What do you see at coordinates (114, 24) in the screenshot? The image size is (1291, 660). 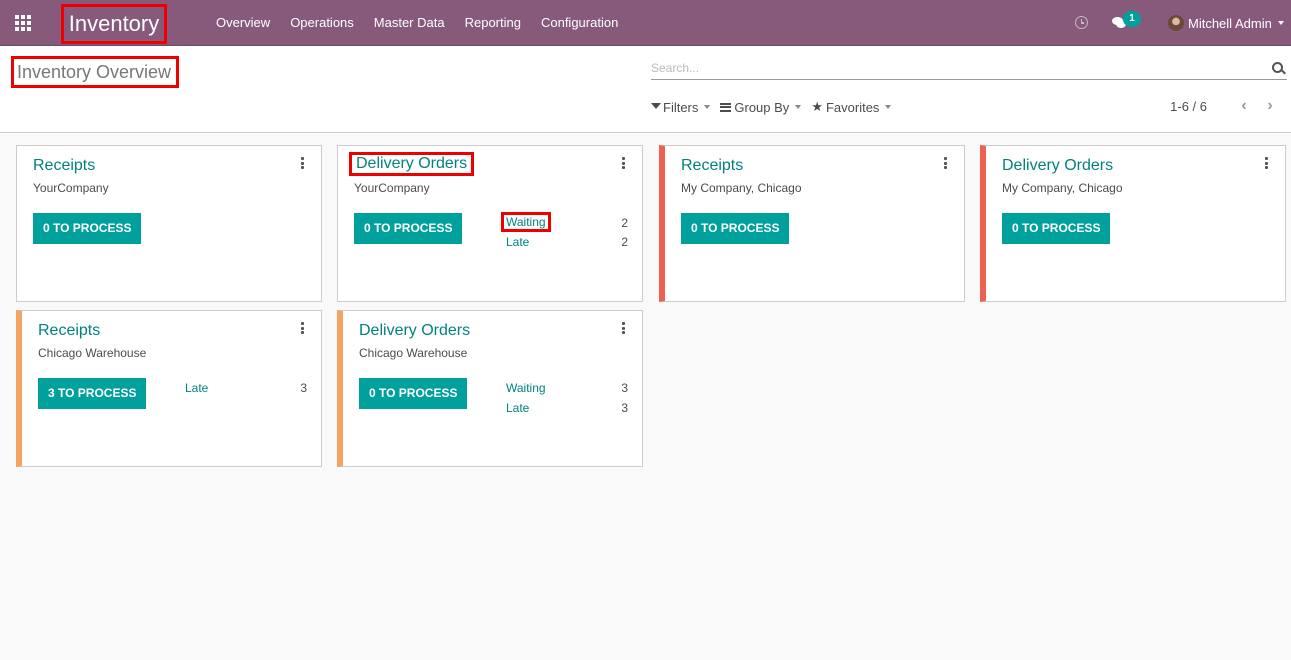 I see `app-title: Inventory` at bounding box center [114, 24].